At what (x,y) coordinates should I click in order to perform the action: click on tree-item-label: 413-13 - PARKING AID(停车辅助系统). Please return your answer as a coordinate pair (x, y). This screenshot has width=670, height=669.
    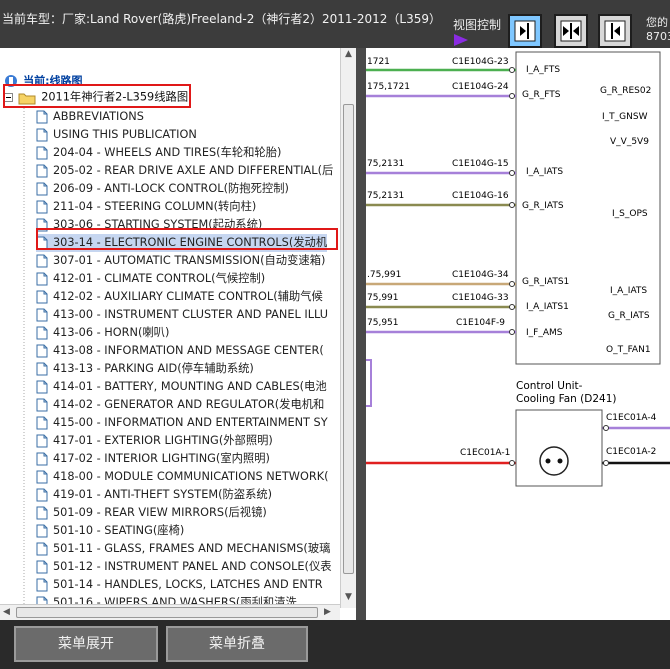
    Looking at the image, I should click on (153, 368).